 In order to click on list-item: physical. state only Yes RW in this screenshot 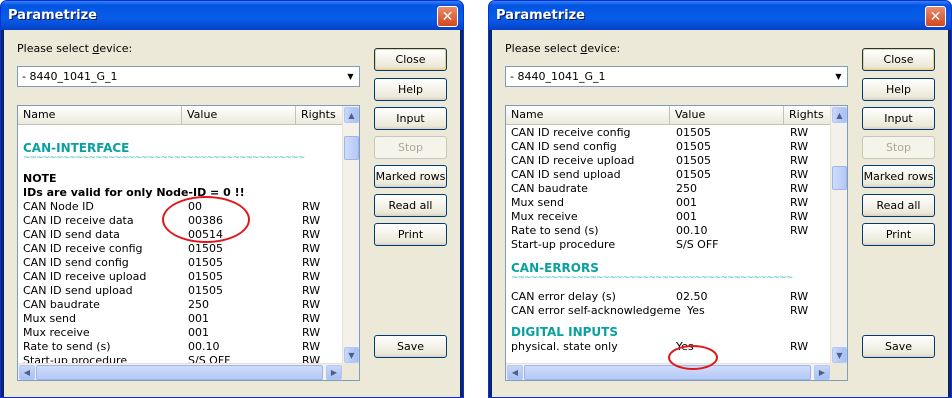, I will do `click(668, 347)`.